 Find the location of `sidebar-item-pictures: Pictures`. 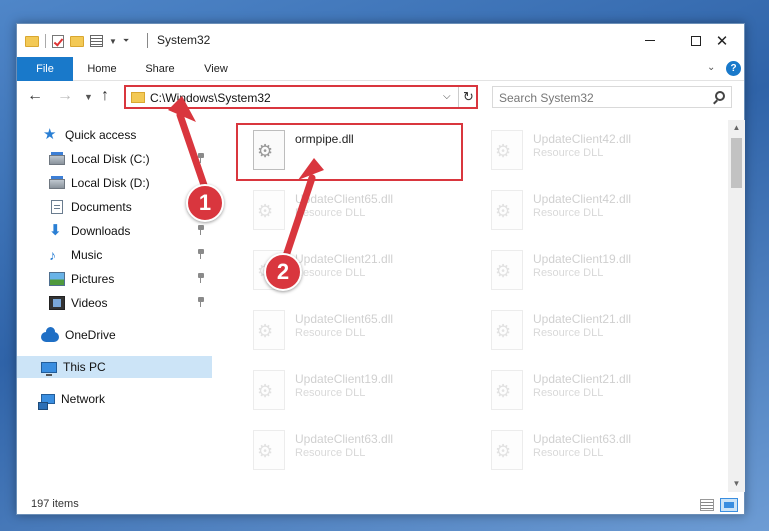

sidebar-item-pictures: Pictures is located at coordinates (114, 279).